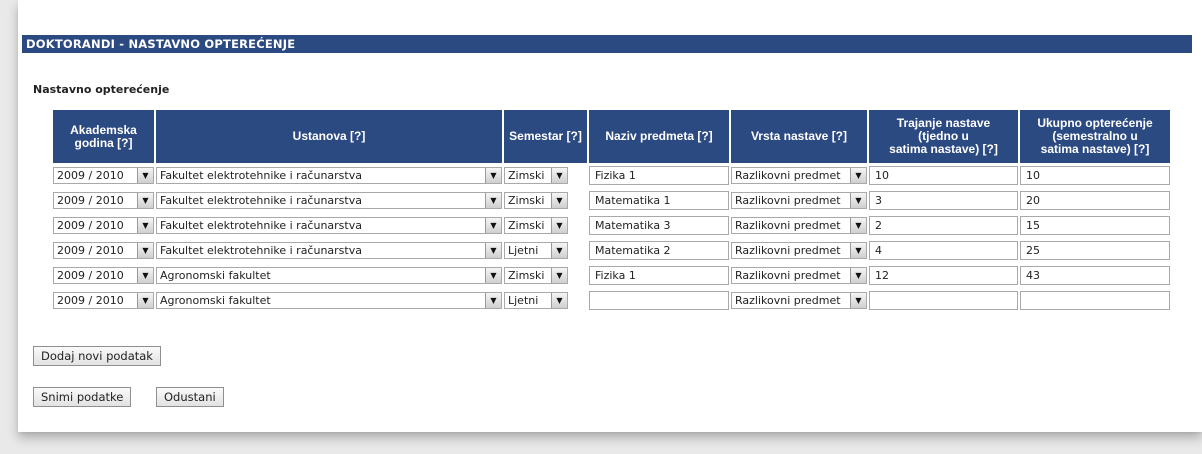  Describe the element at coordinates (1095, 225) in the screenshot. I see `total-load-input: 15` at that location.